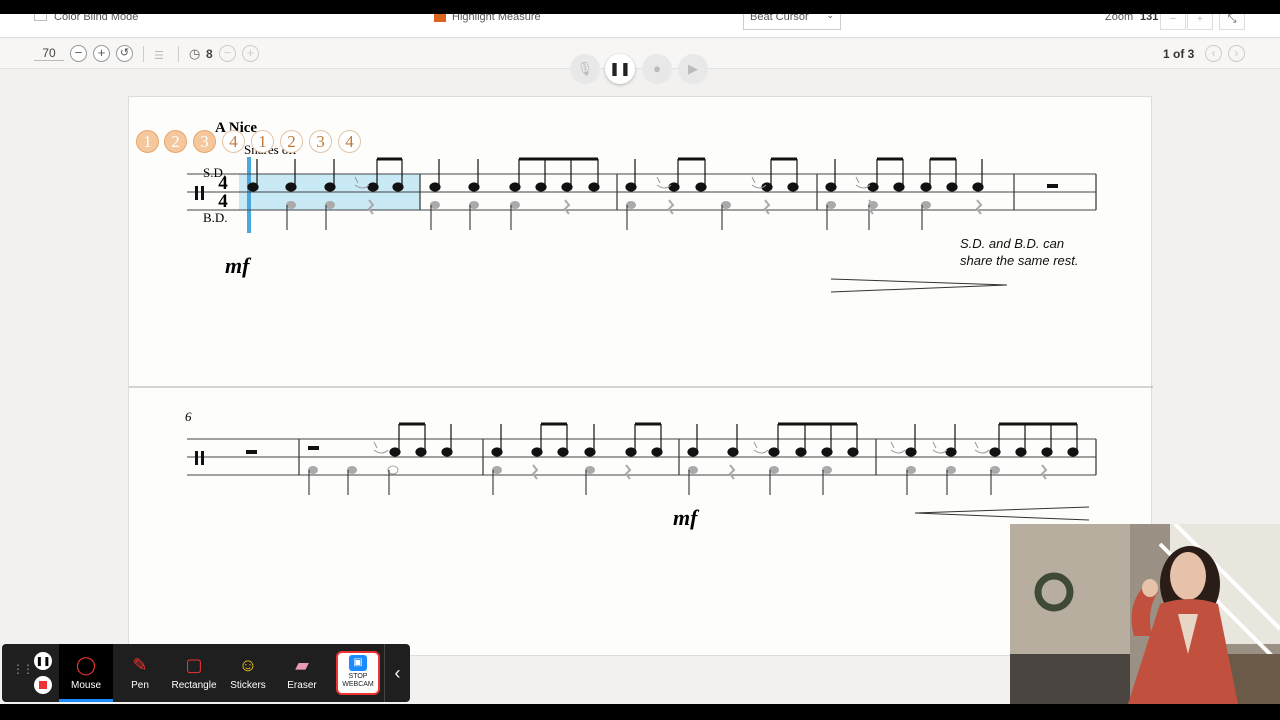 The height and width of the screenshot is (720, 1280). What do you see at coordinates (1149, 18) in the screenshot?
I see `zoom-value: 131` at bounding box center [1149, 18].